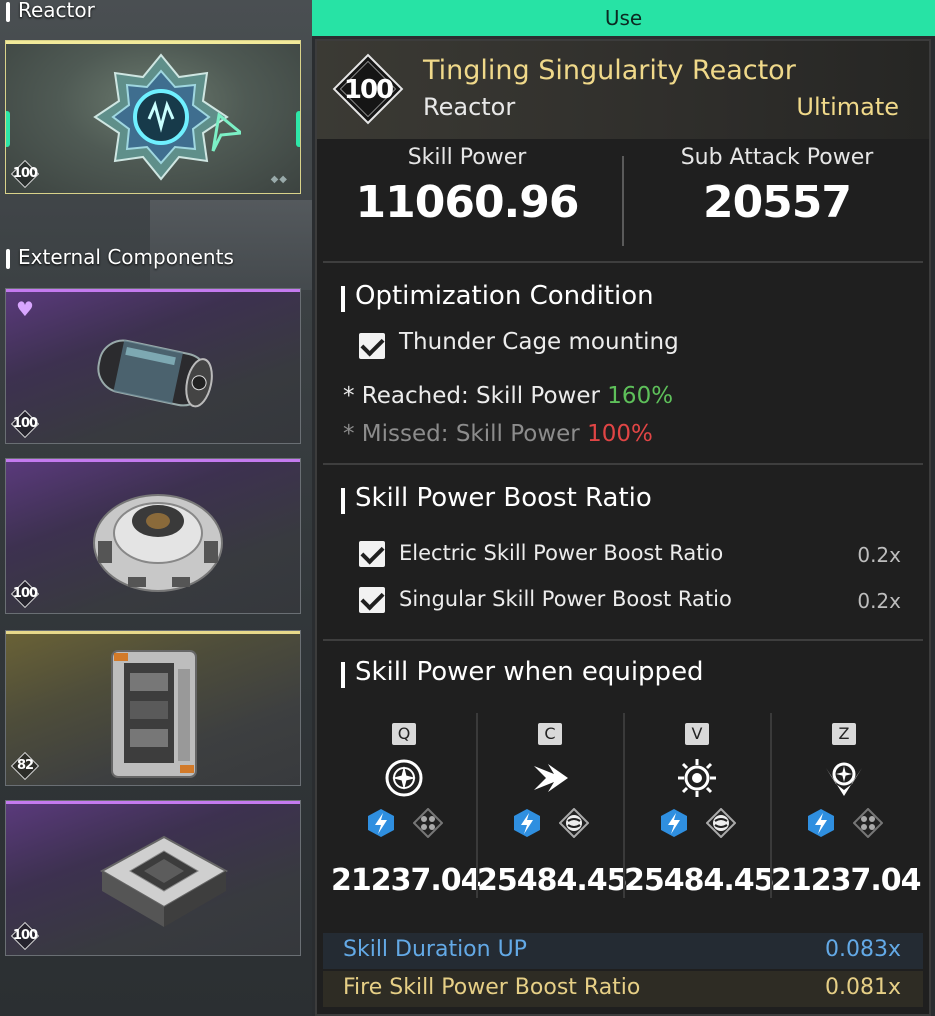 This screenshot has height=1016, width=935. I want to click on skill-key-label: Z, so click(844, 734).